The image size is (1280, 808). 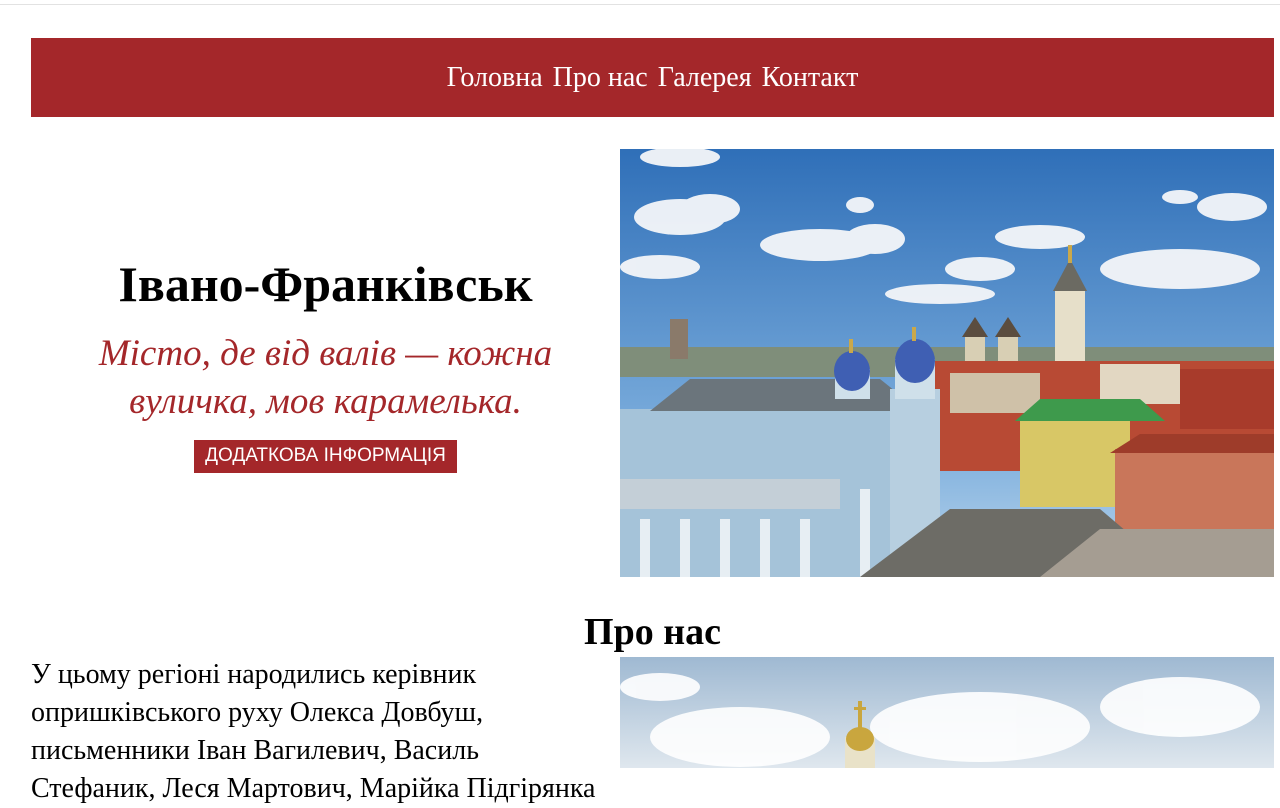 What do you see at coordinates (652, 77) in the screenshot?
I see `main-navbar: Головна Про нас Галерея Контакт` at bounding box center [652, 77].